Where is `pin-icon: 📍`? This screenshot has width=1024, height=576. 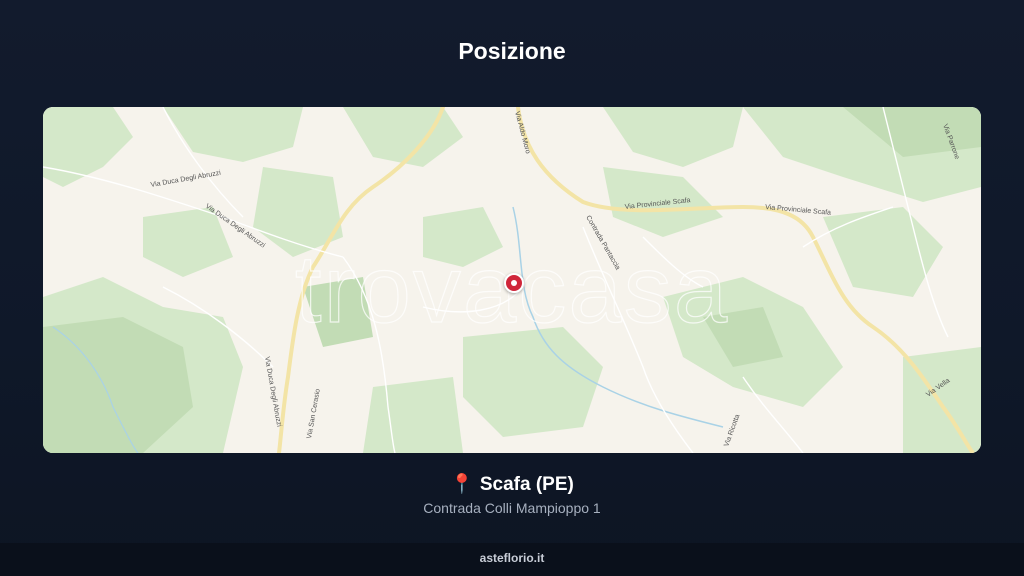 pin-icon: 📍 is located at coordinates (462, 484).